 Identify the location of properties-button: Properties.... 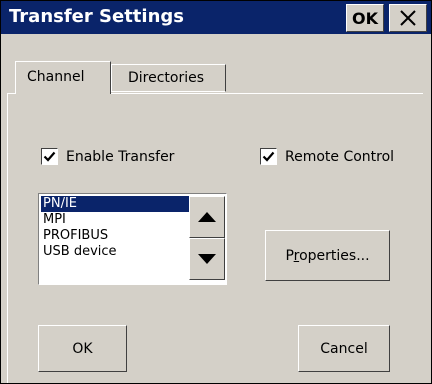
(327, 255).